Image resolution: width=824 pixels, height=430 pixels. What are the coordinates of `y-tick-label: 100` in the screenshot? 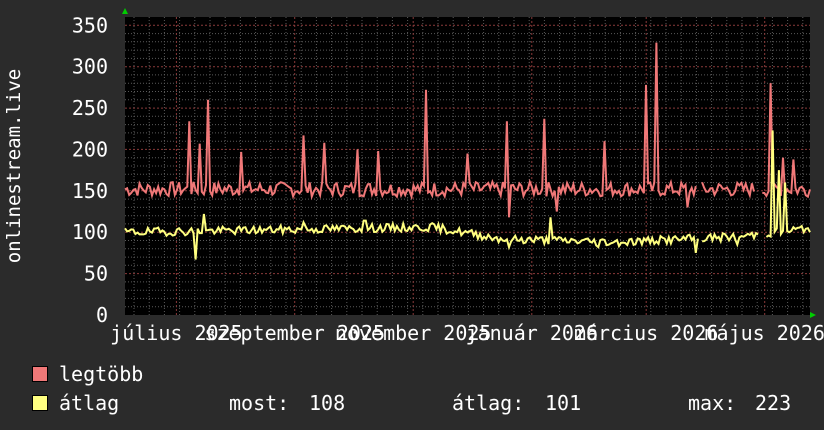 It's located at (90, 232).